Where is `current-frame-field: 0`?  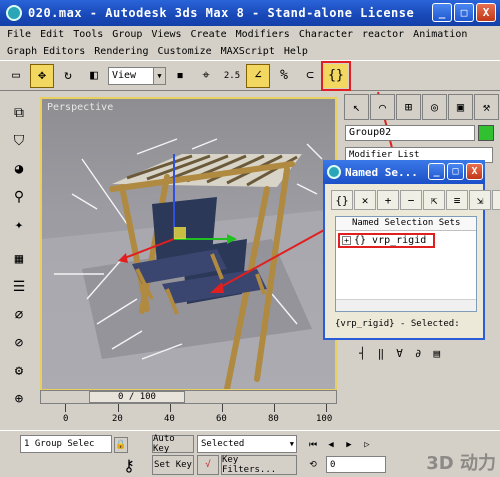 current-frame-field: 0 is located at coordinates (356, 464).